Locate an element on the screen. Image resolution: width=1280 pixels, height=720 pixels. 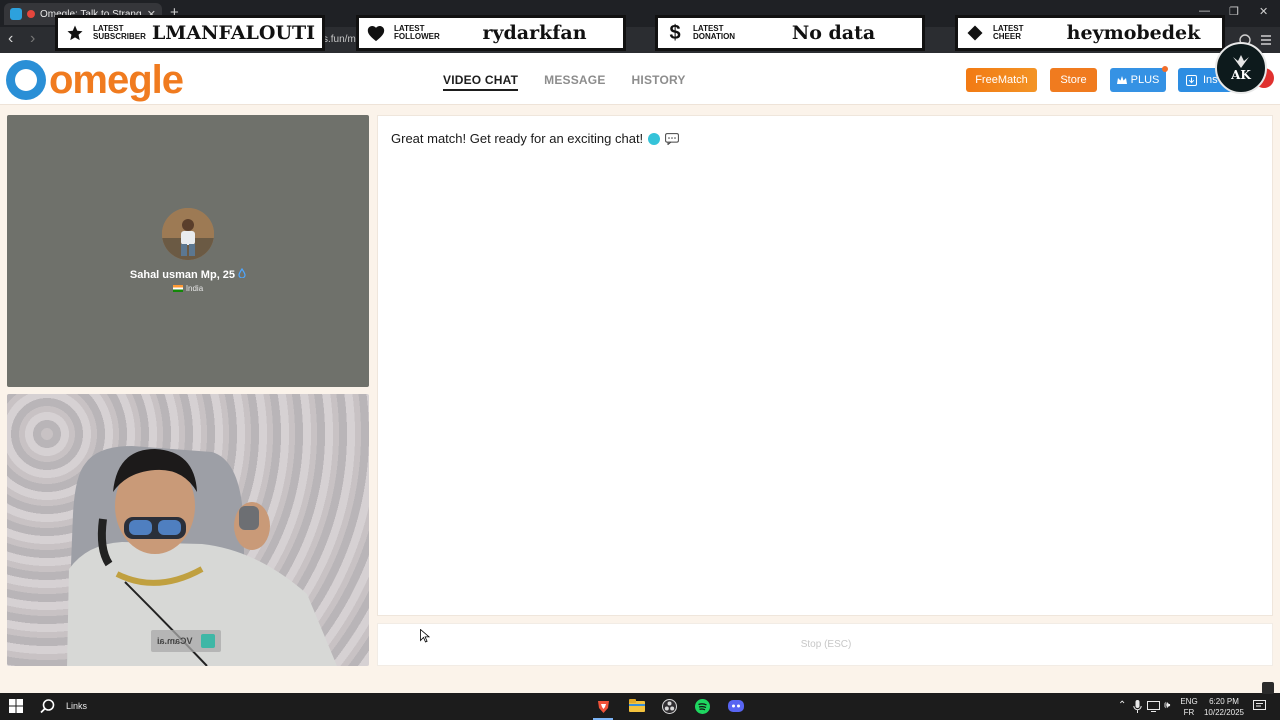
plus-label: PLUS is located at coordinates (1145, 80).